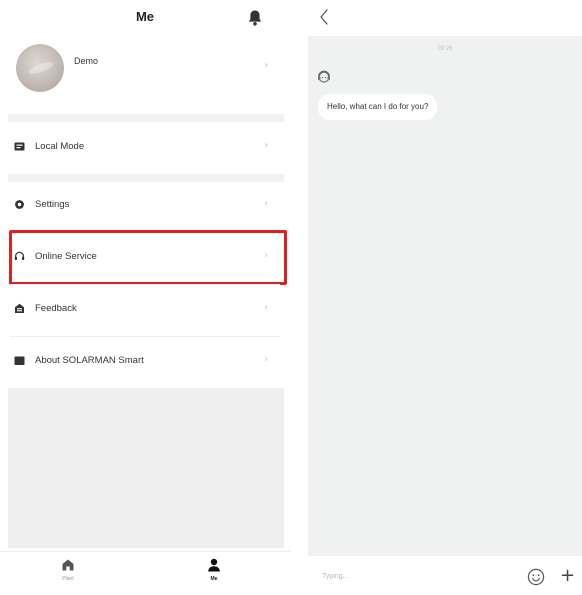  I want to click on message-timestamp: 09:26, so click(445, 49).